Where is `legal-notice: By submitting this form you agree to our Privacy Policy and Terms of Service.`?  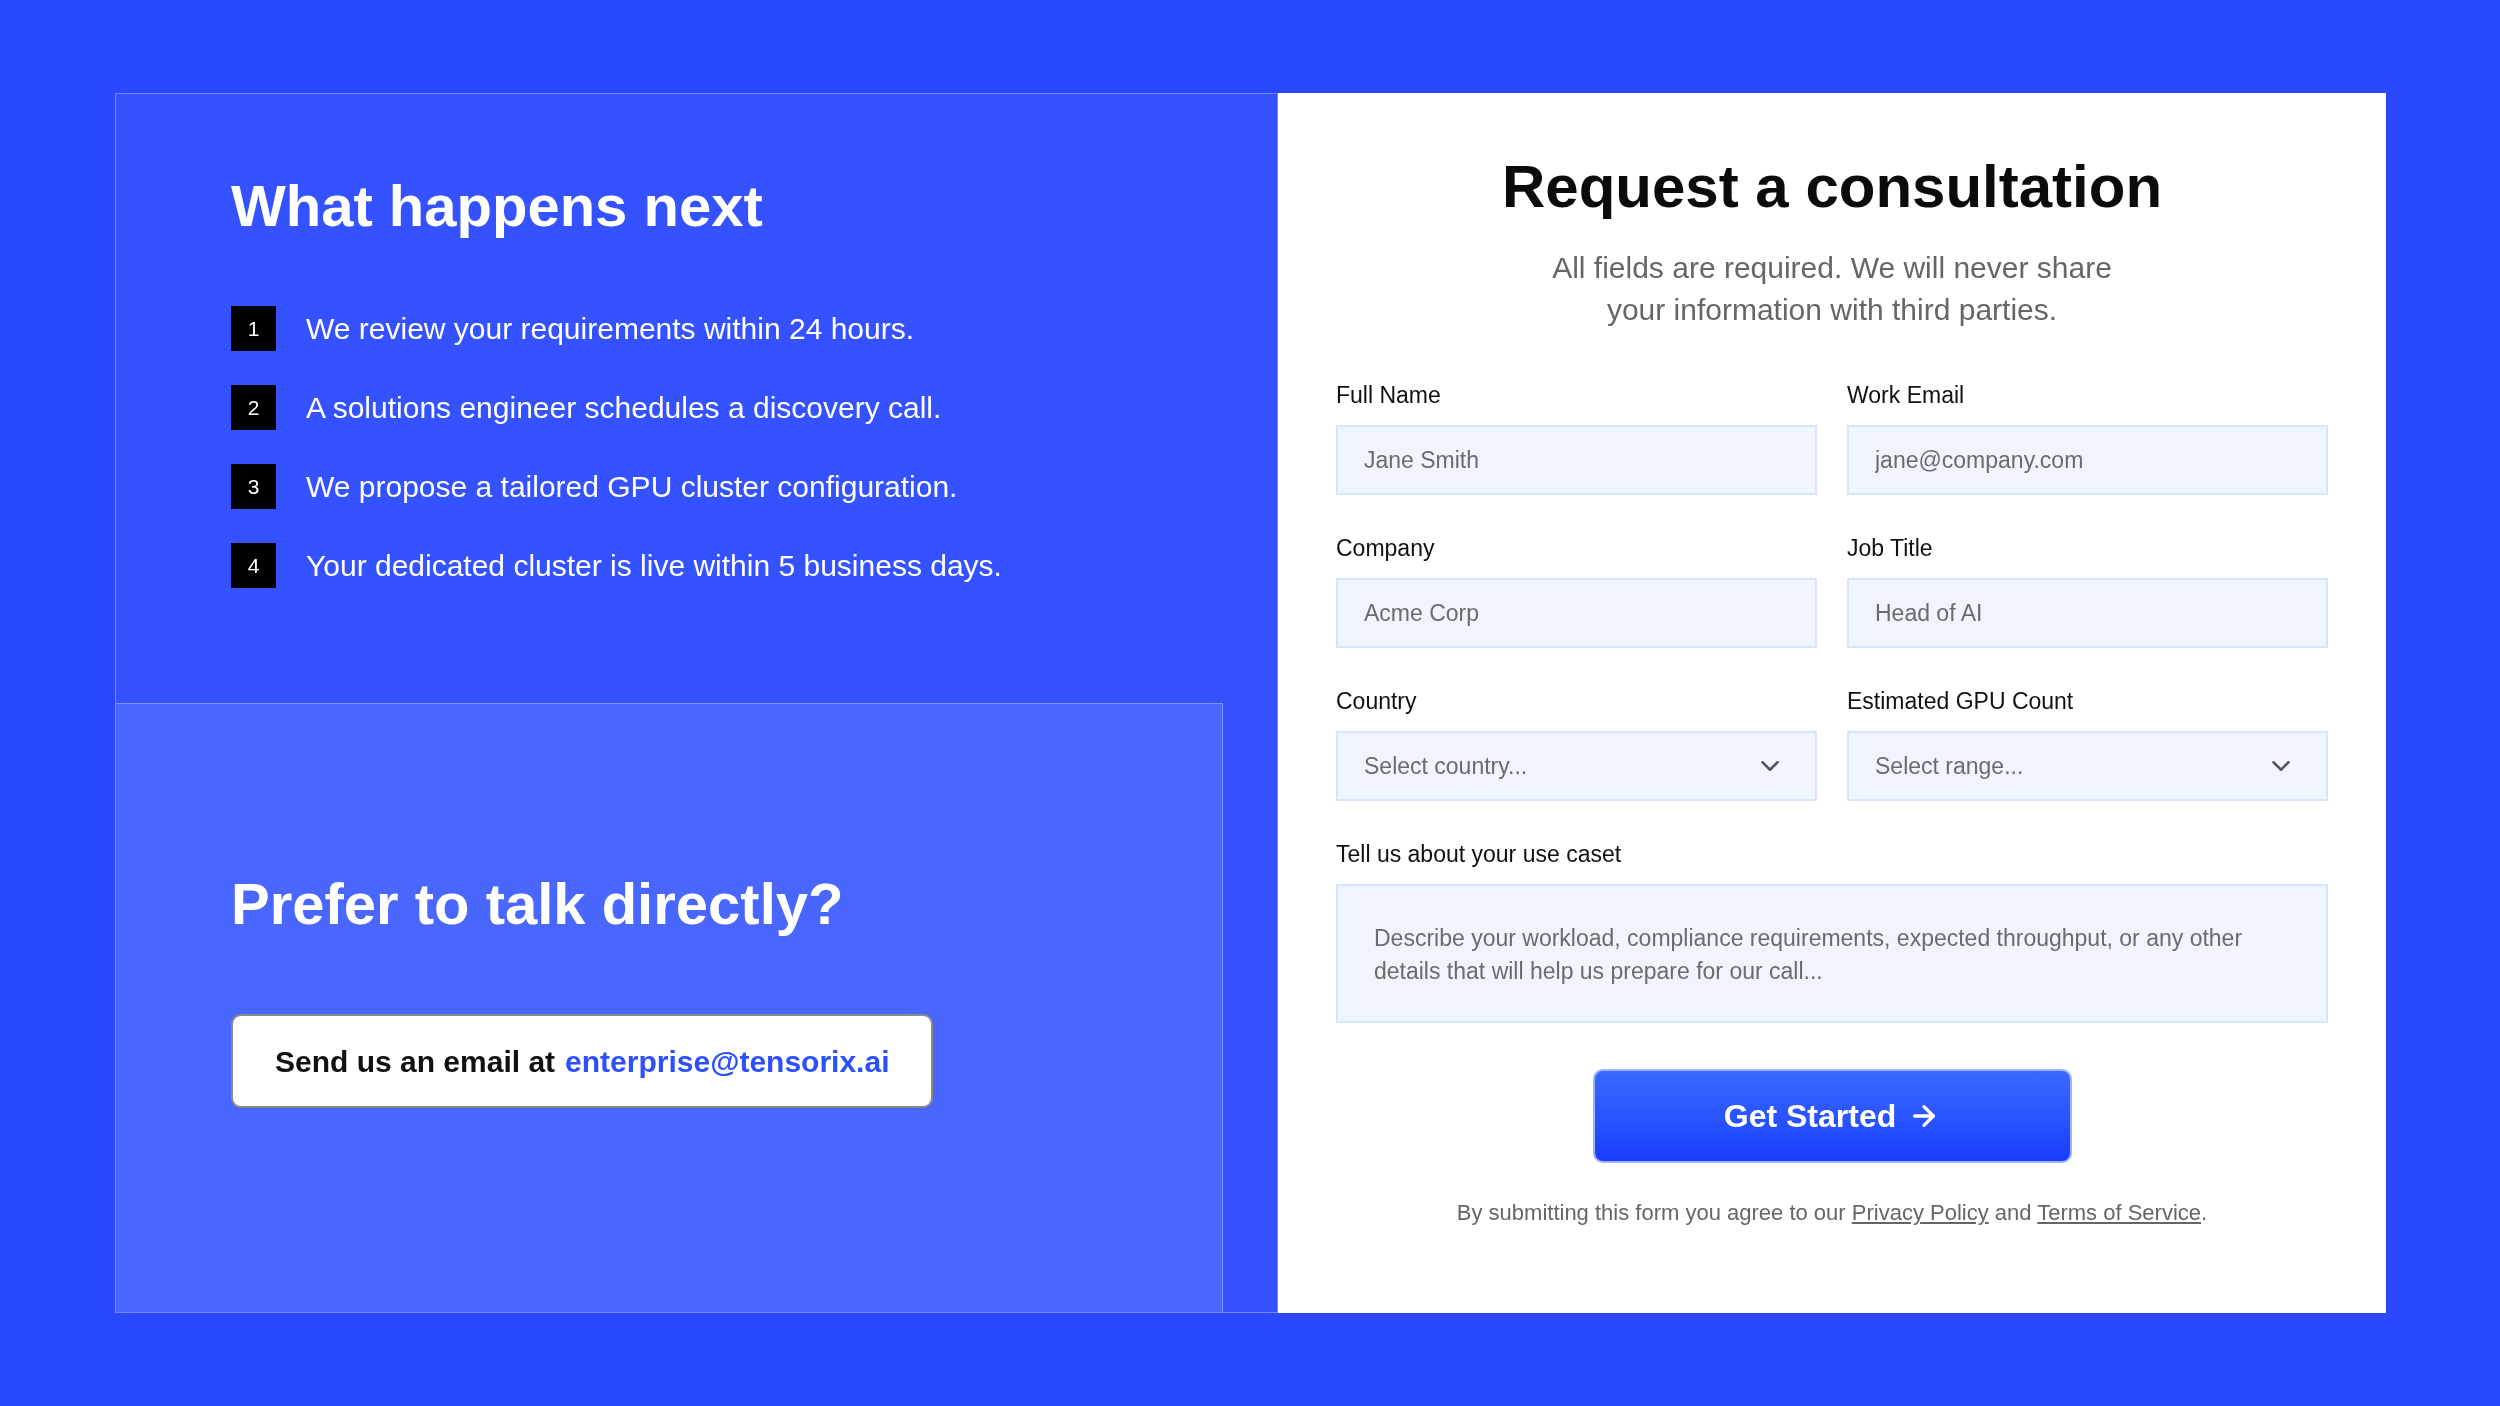 legal-notice: By submitting this form you agree to our Privacy Policy and Terms of Service. is located at coordinates (1832, 1213).